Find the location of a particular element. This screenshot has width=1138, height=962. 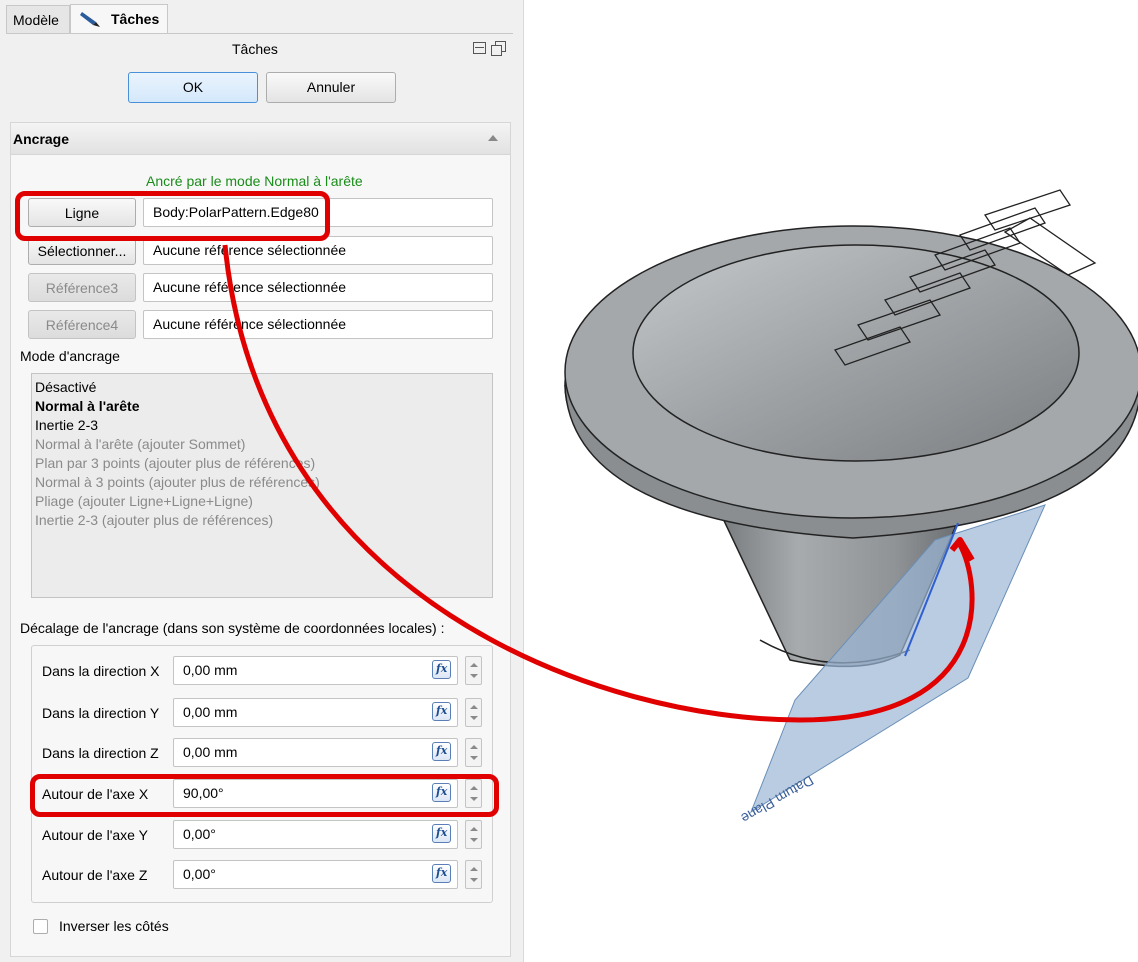

rotation-z-label: Autour de l'axe Z is located at coordinates (95, 875).